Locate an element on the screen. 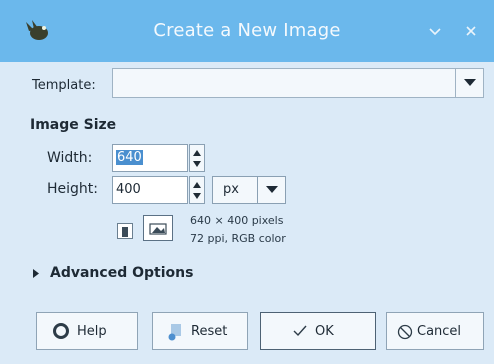 This screenshot has height=364, width=494. template-combo is located at coordinates (298, 83).